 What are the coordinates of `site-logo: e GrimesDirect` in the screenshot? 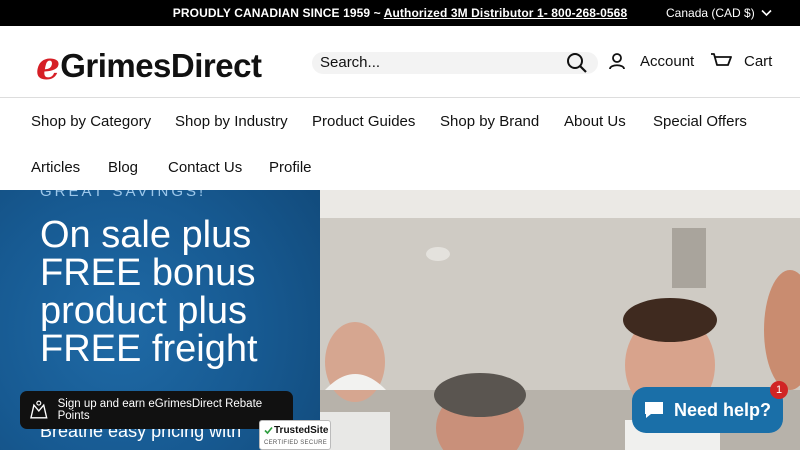 It's located at (149, 65).